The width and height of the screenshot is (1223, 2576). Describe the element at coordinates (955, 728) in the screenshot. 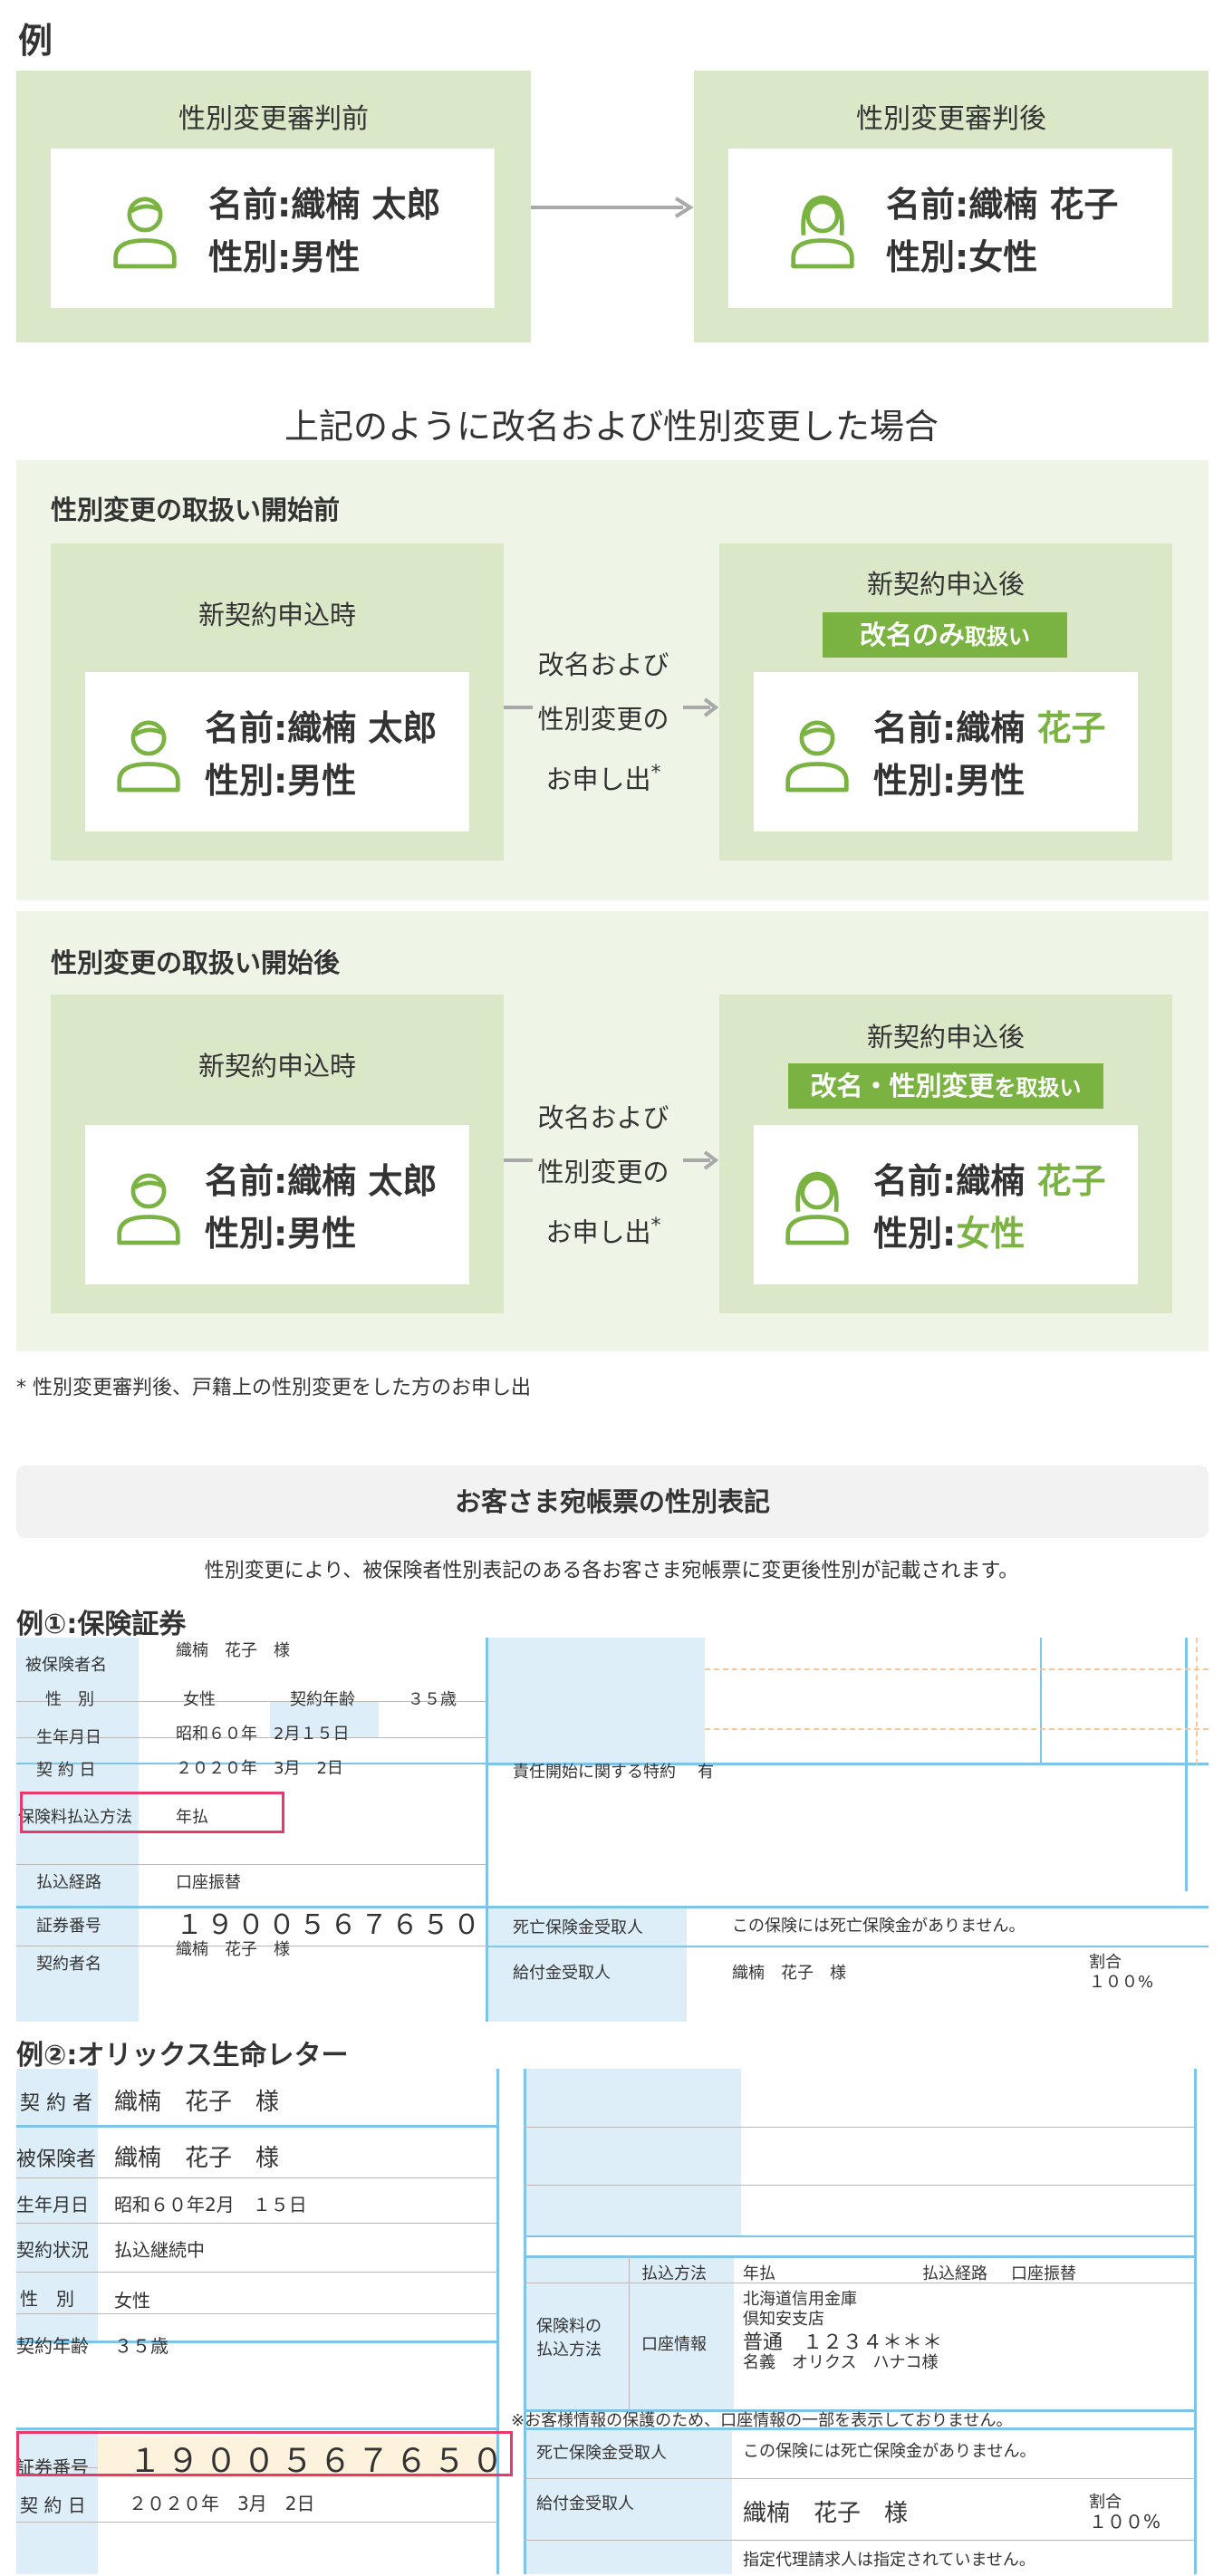

I see `s1-right-name-prefix: 名前:織楠` at that location.